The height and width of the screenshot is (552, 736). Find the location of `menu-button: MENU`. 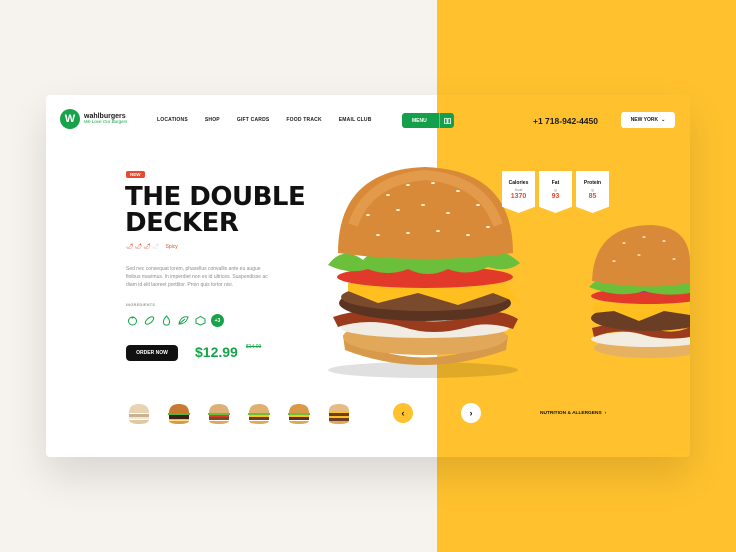

menu-button: MENU is located at coordinates (428, 120).